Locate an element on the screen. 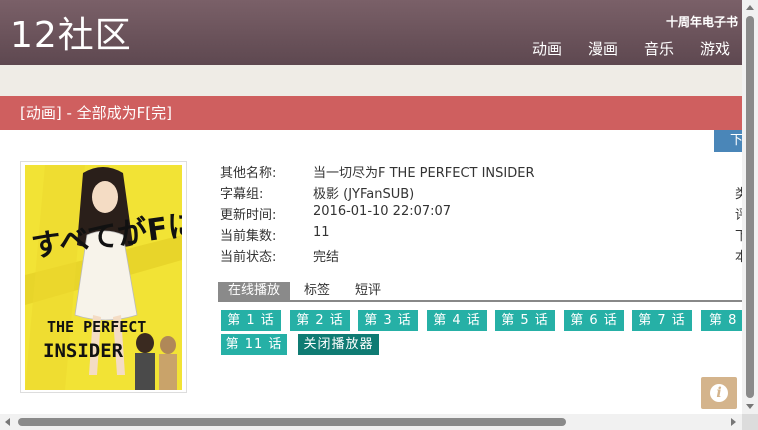  info-key: 其他名称: is located at coordinates (248, 173).